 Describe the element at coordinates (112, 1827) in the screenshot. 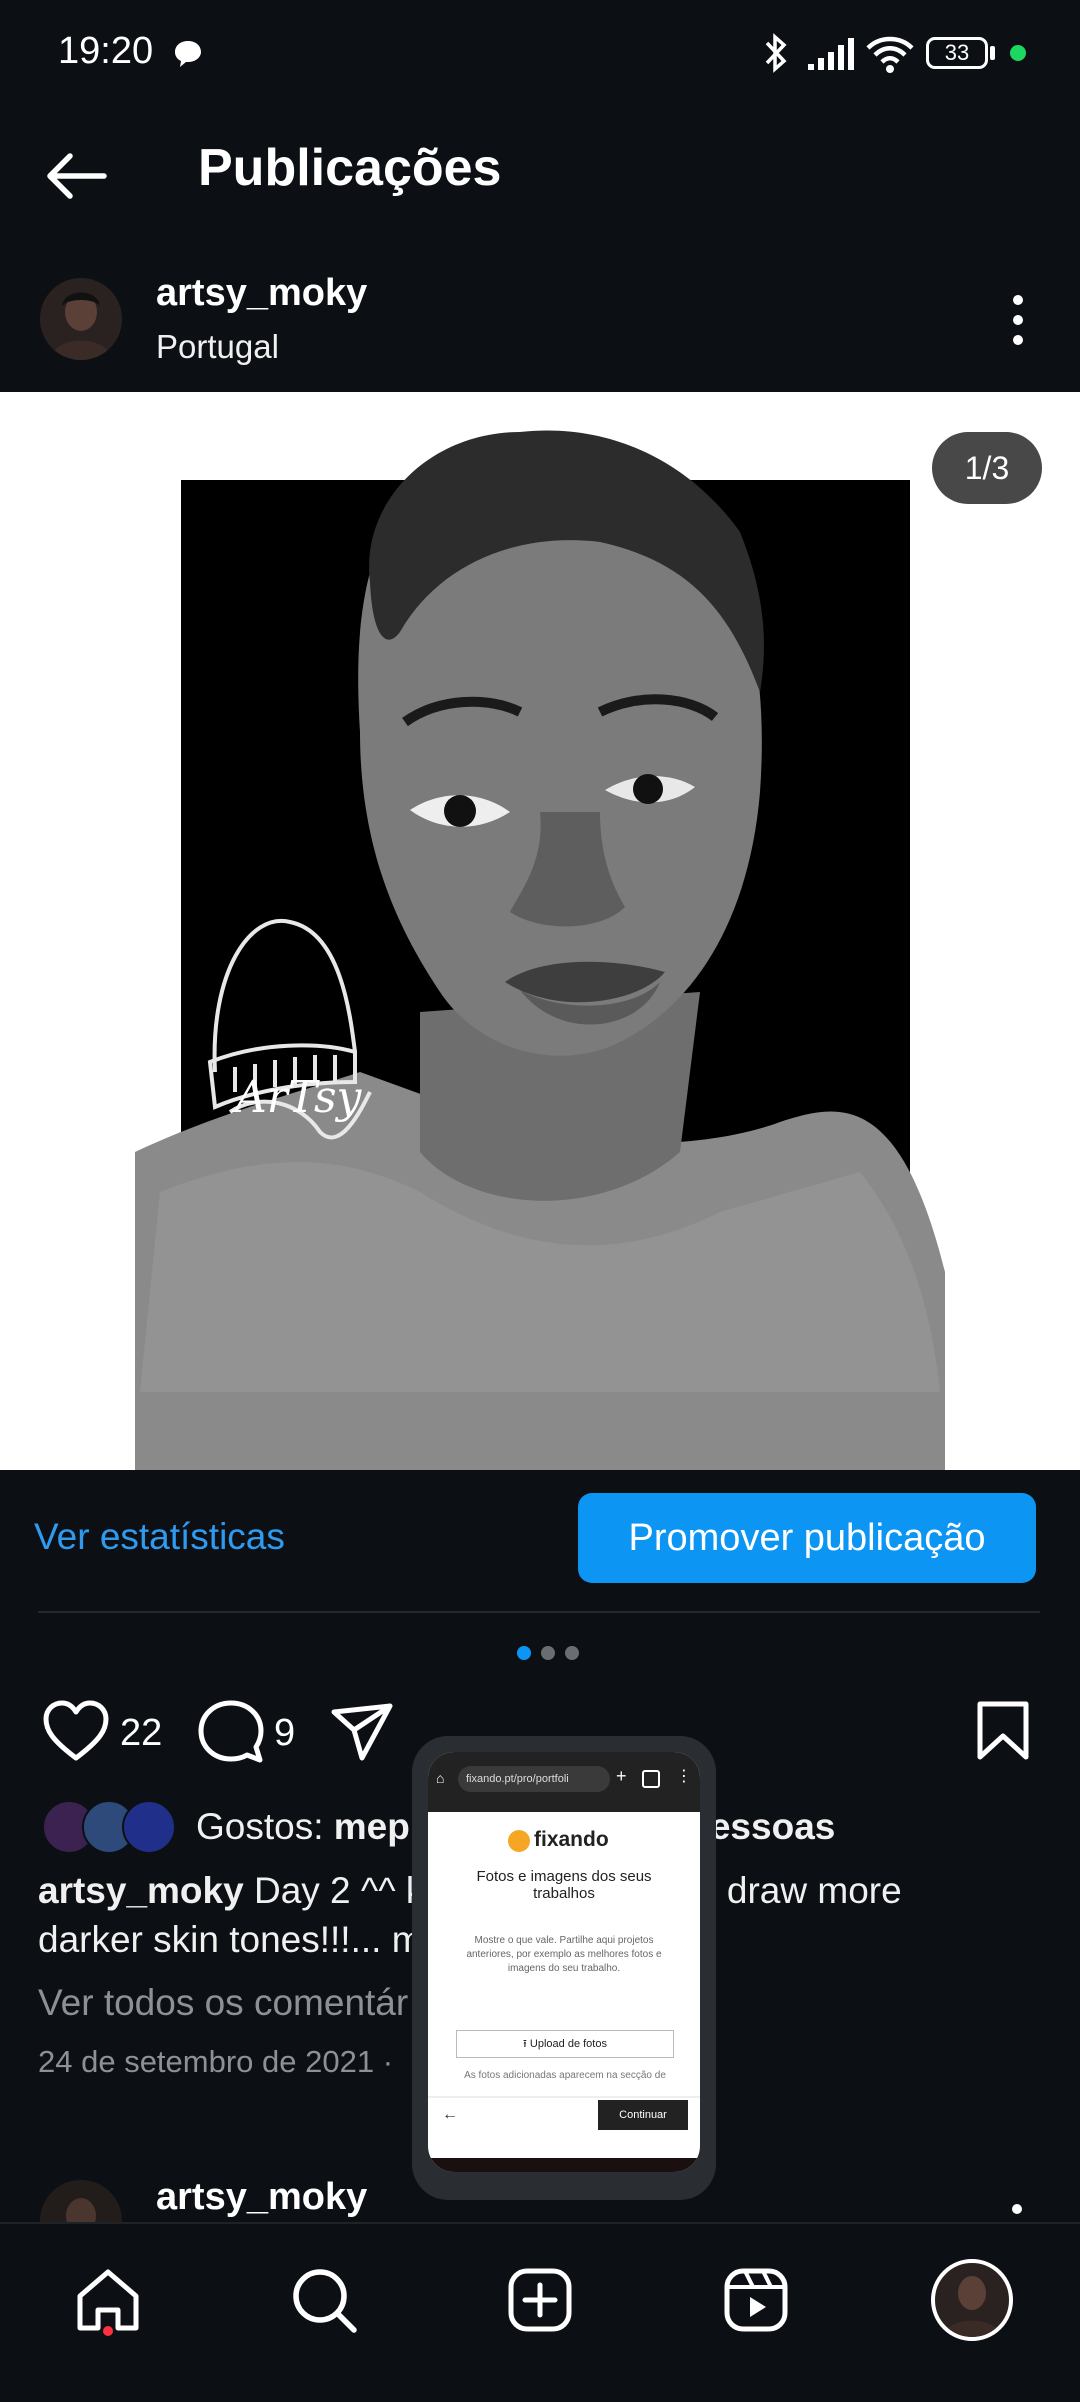

I see `liked-by-avatars` at that location.